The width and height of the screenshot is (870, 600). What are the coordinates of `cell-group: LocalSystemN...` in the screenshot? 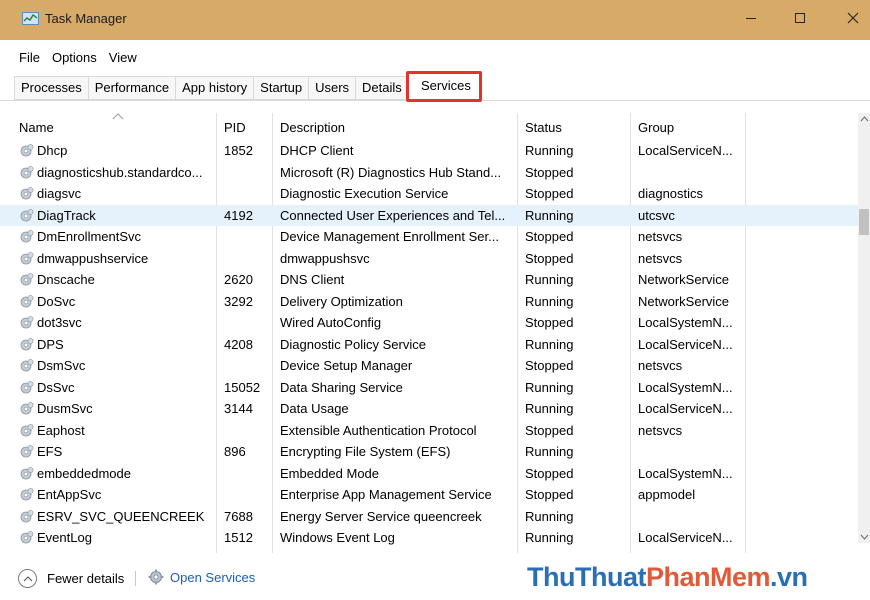 It's located at (685, 473).